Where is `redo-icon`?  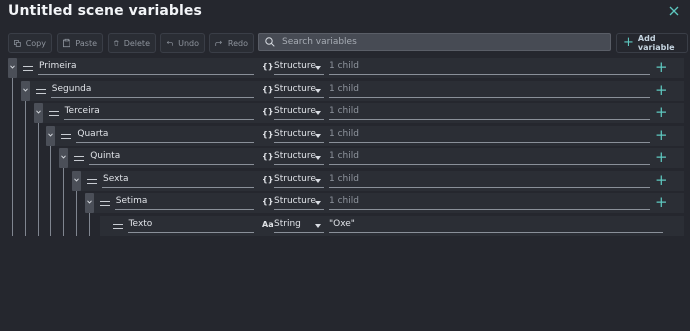
redo-icon is located at coordinates (218, 43).